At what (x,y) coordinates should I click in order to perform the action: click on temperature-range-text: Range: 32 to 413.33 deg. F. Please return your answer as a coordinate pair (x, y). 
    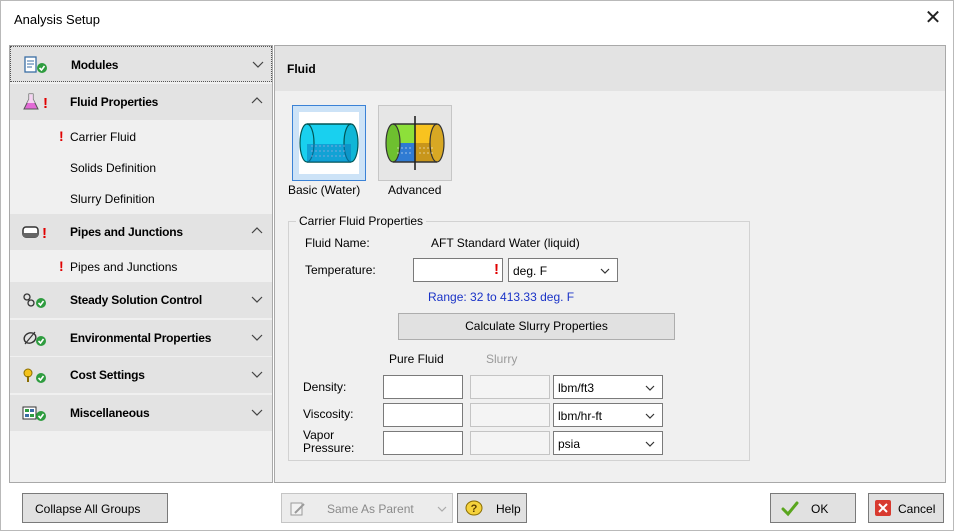
    Looking at the image, I should click on (501, 297).